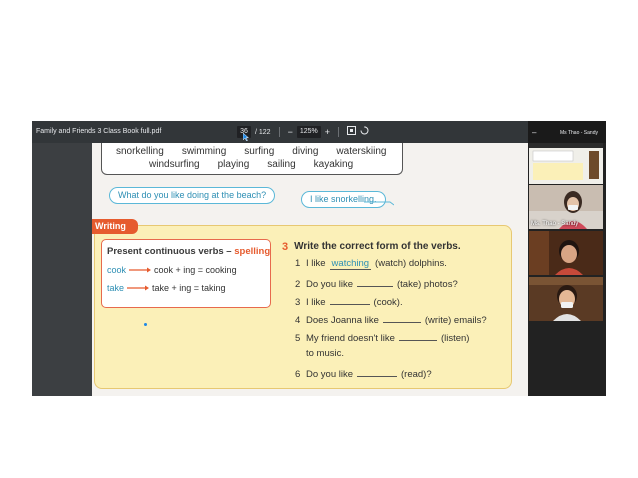  What do you see at coordinates (350, 338) in the screenshot?
I see `item-text: My friend doesn't like` at bounding box center [350, 338].